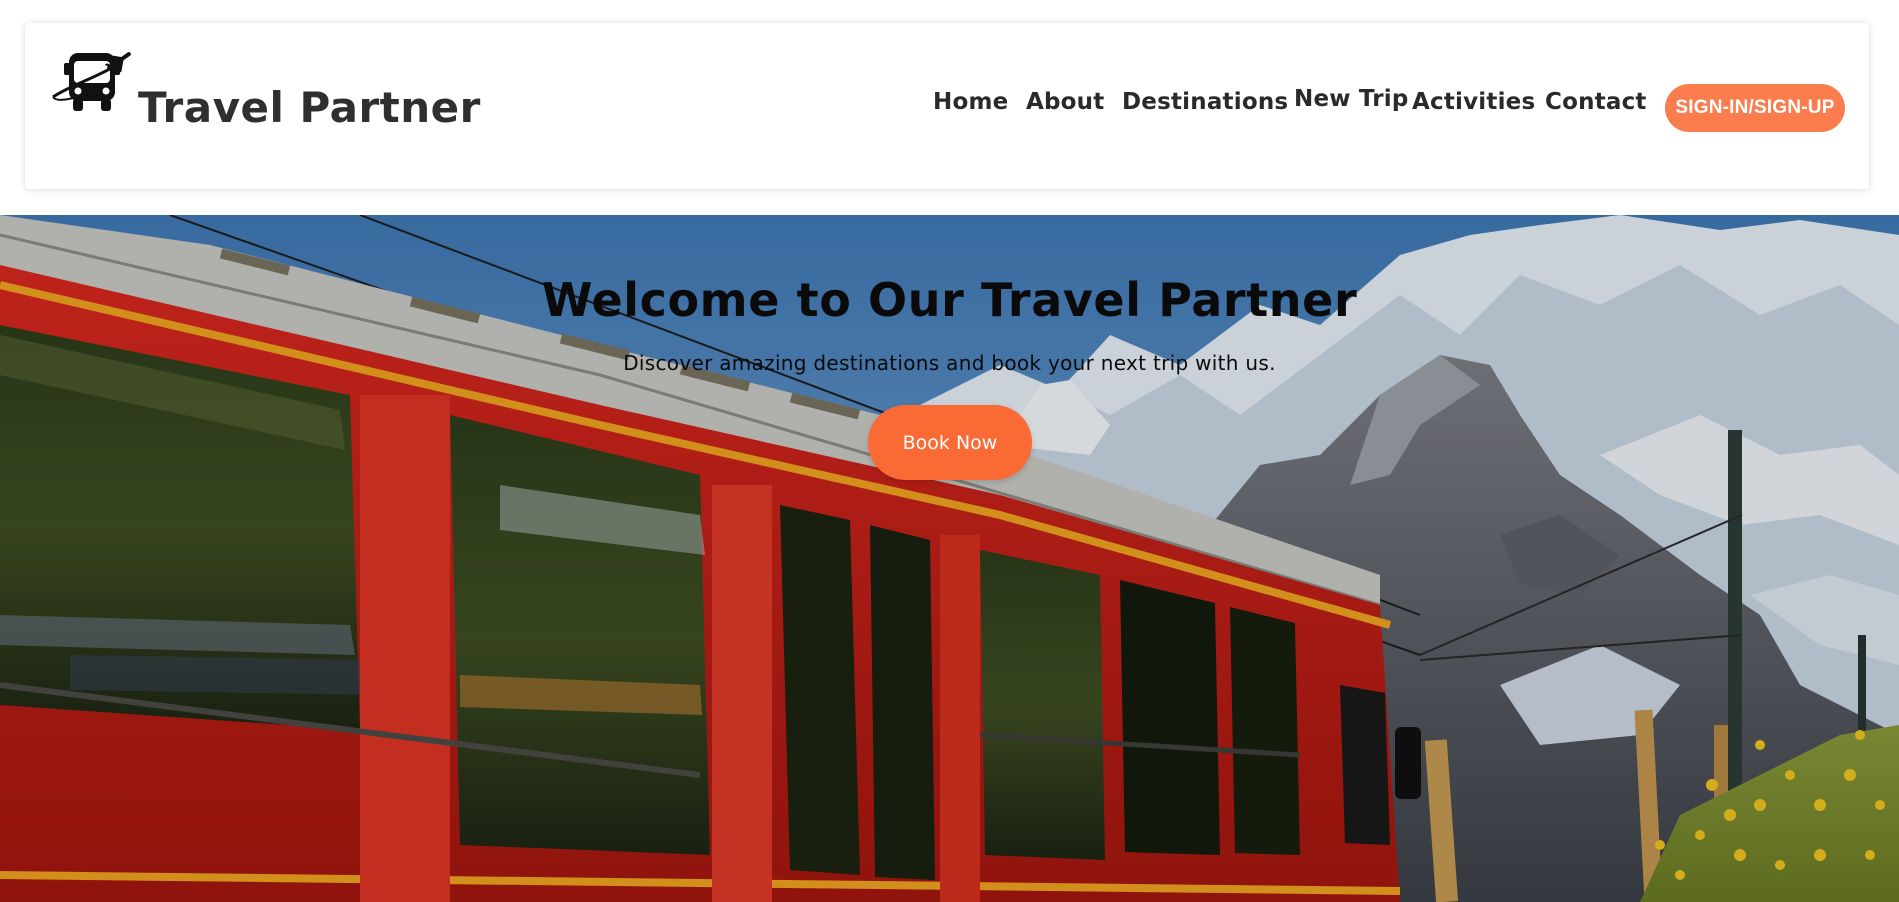 The height and width of the screenshot is (902, 1899). I want to click on nav-home: Home, so click(970, 102).